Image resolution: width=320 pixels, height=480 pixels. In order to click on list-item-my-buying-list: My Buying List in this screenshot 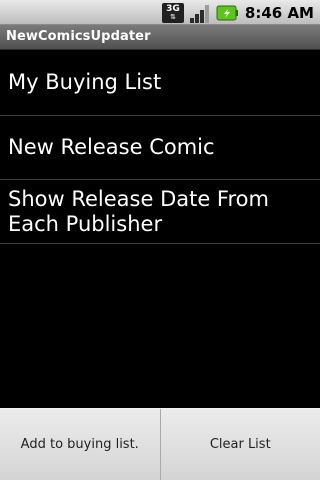, I will do `click(160, 83)`.